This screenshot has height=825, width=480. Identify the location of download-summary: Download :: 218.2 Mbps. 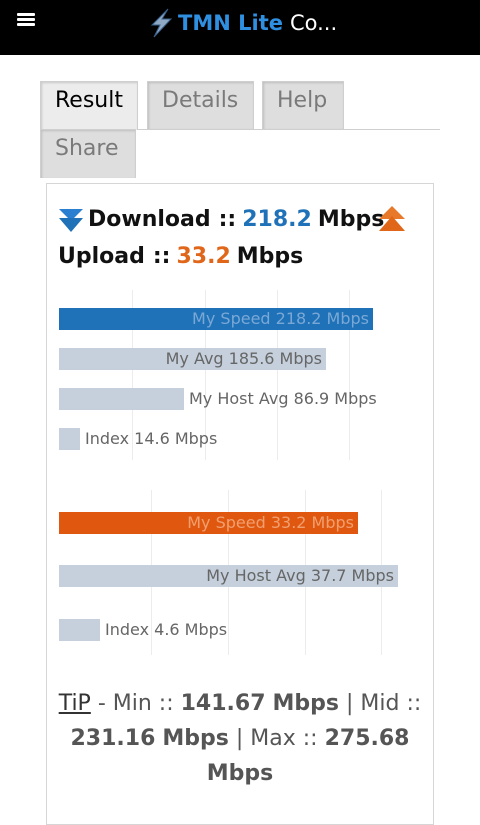
(221, 219).